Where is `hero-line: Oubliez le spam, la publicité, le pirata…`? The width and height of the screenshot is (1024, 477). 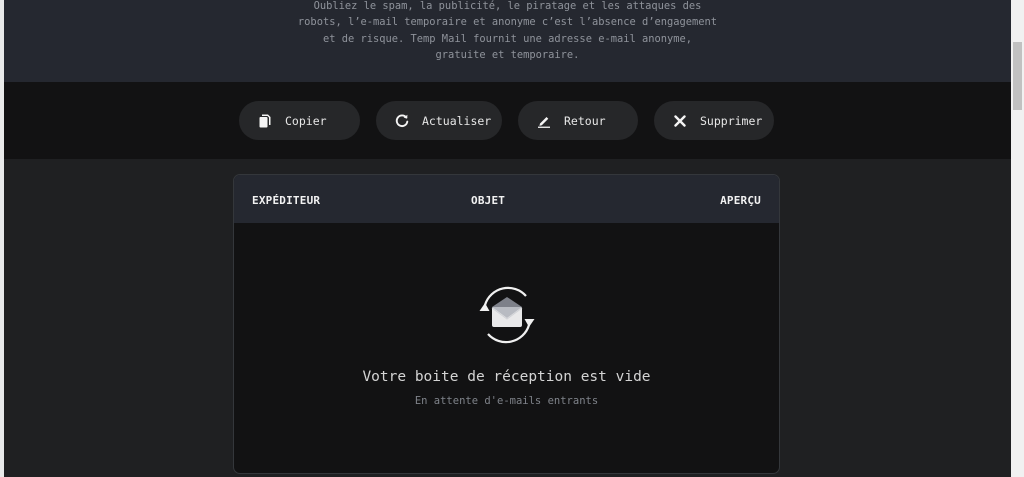 hero-line: Oubliez le spam, la publicité, le pirata… is located at coordinates (507, 6).